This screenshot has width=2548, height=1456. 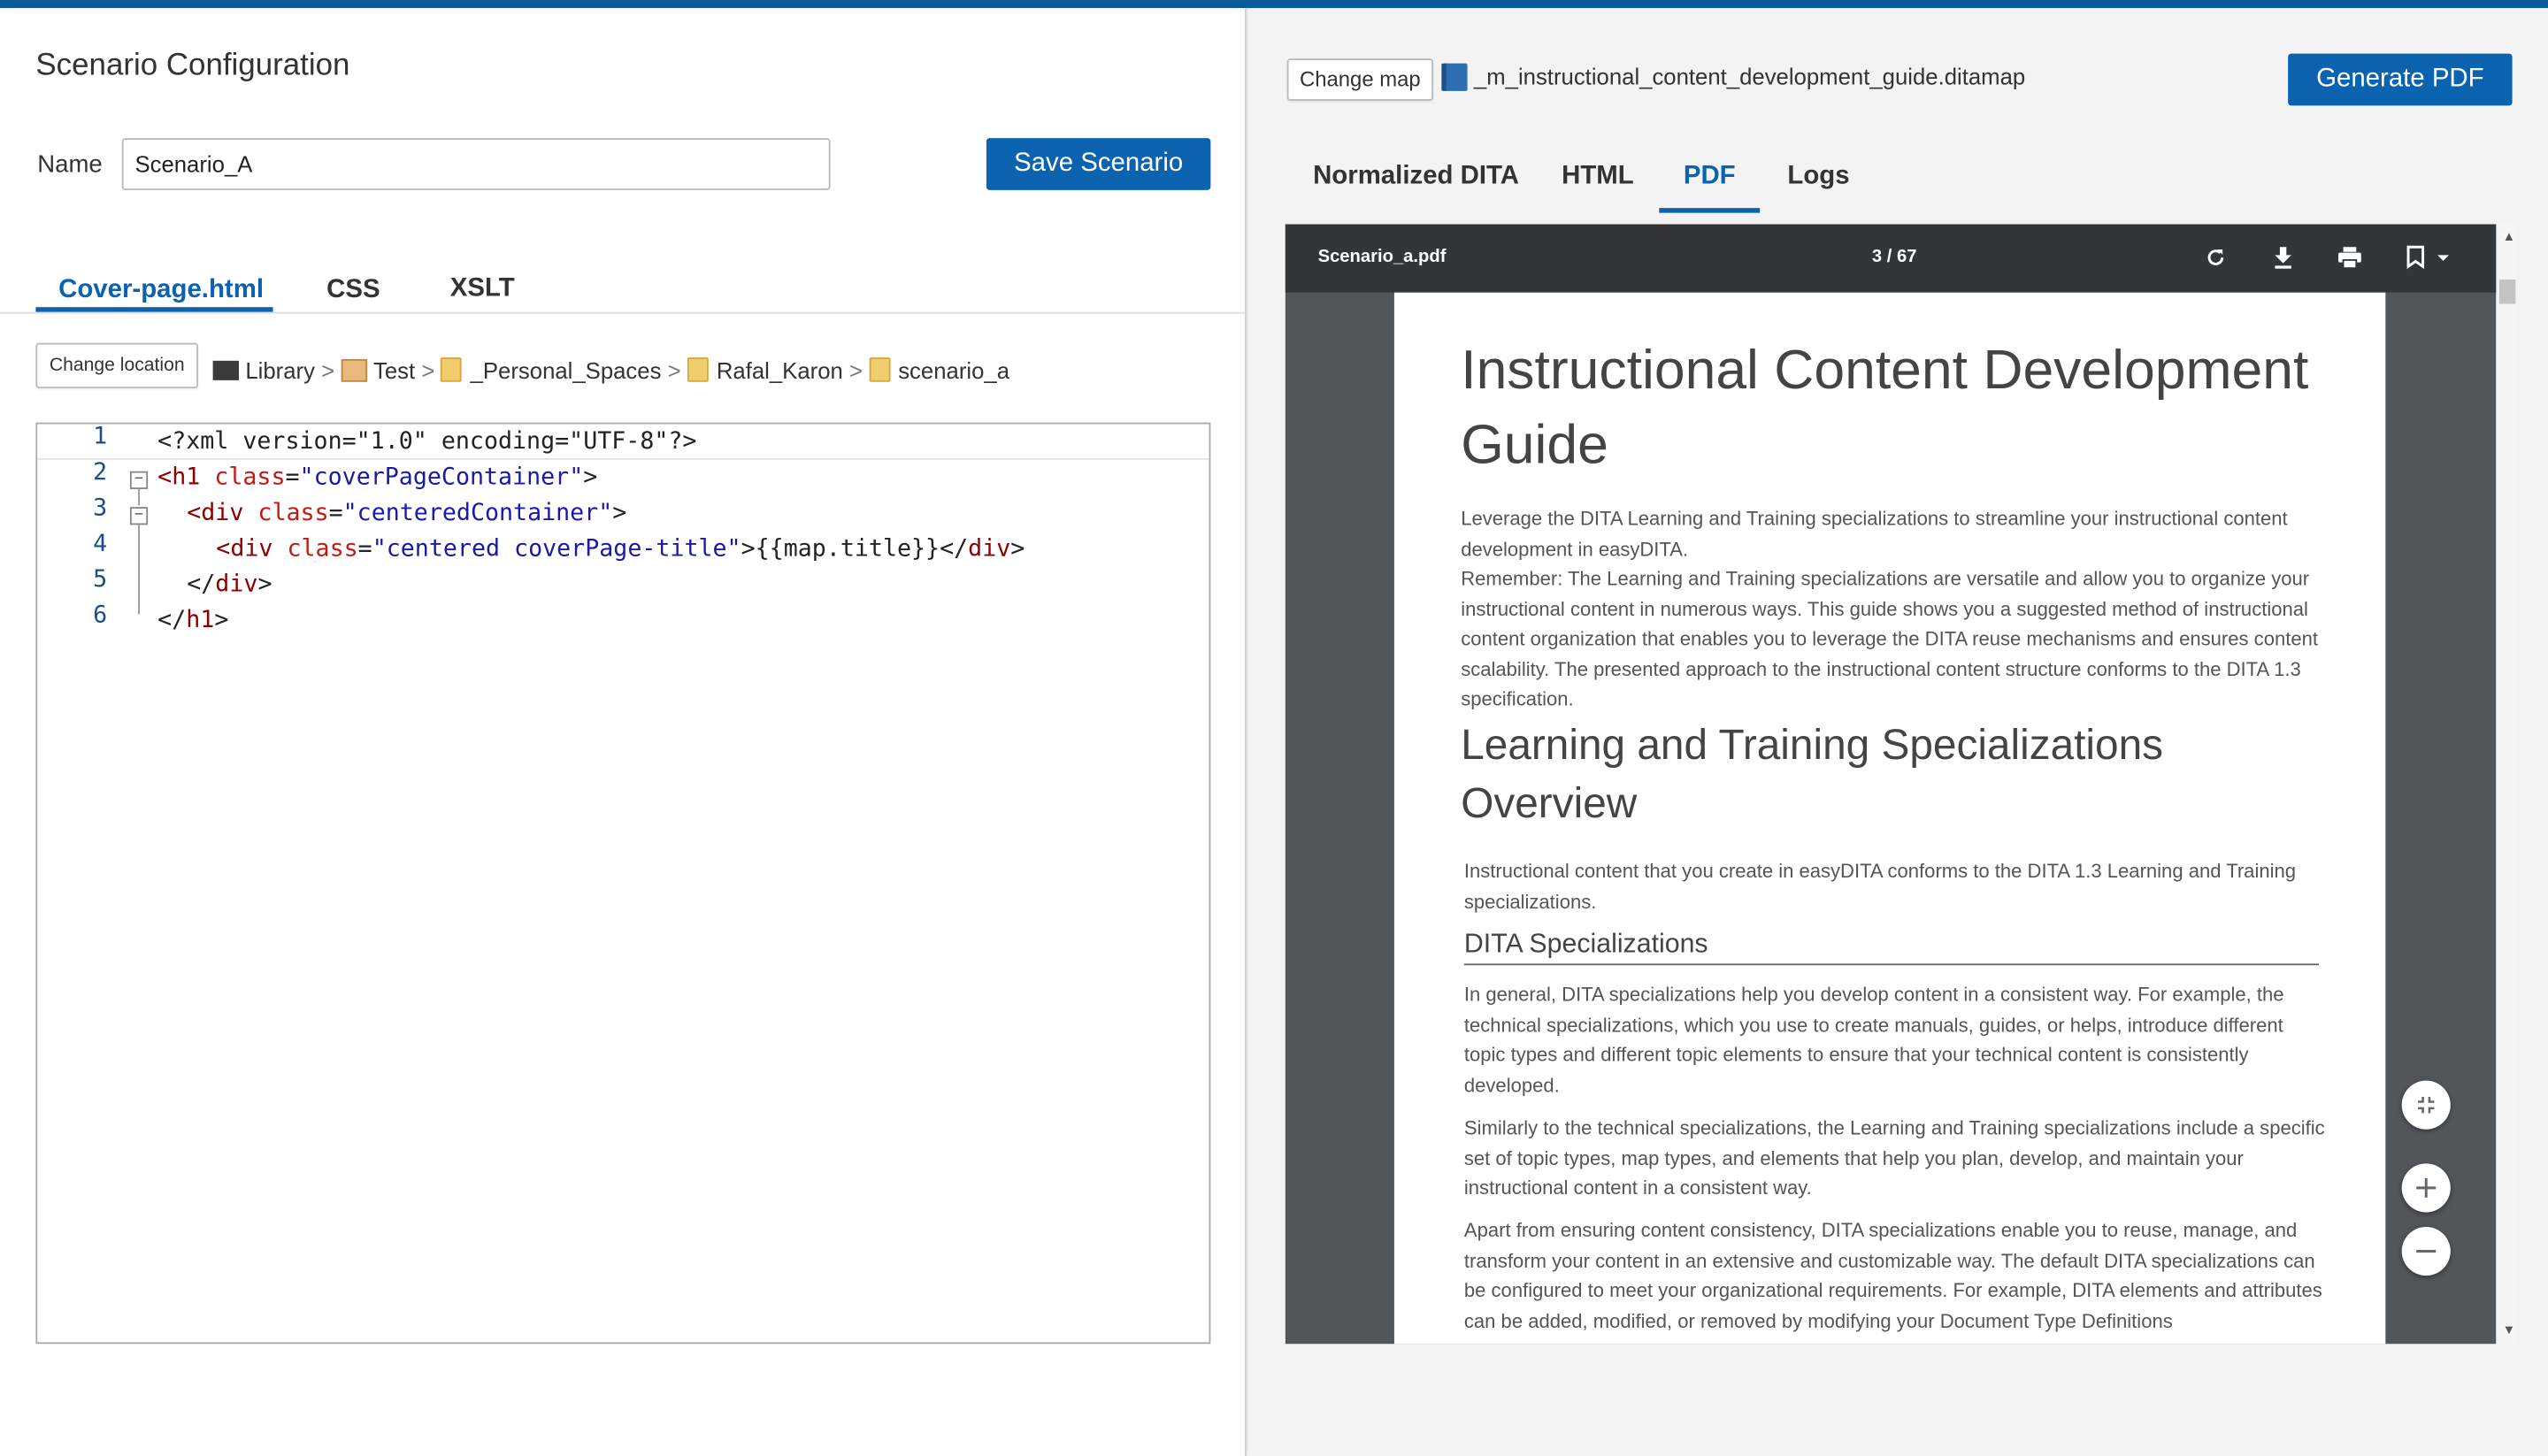 I want to click on code-line-2: <h1 class="coverPageContainer">, so click(x=377, y=477).